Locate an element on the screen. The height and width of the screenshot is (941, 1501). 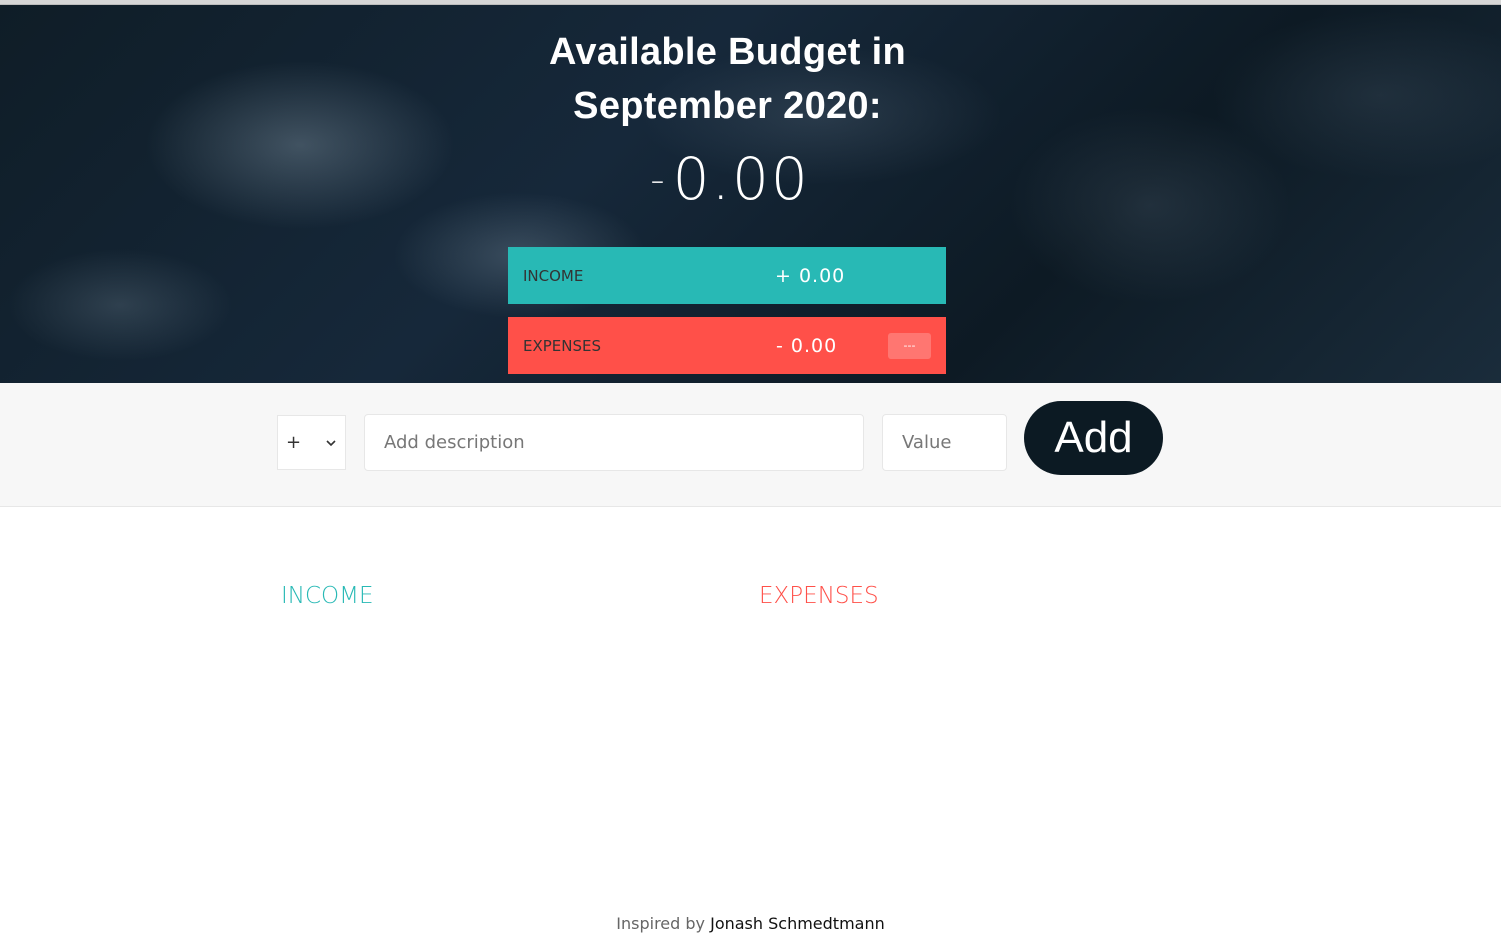
budget-amount: 0.00 is located at coordinates (741, 179).